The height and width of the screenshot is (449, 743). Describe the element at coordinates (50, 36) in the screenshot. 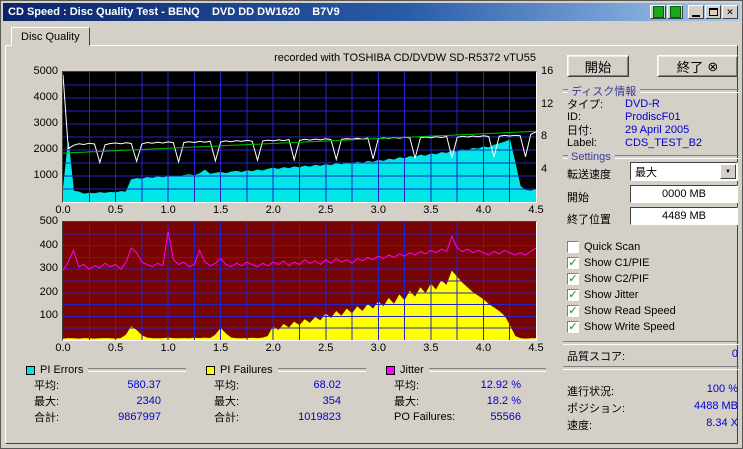

I see `tab-disc-quality: Disc Quality` at that location.